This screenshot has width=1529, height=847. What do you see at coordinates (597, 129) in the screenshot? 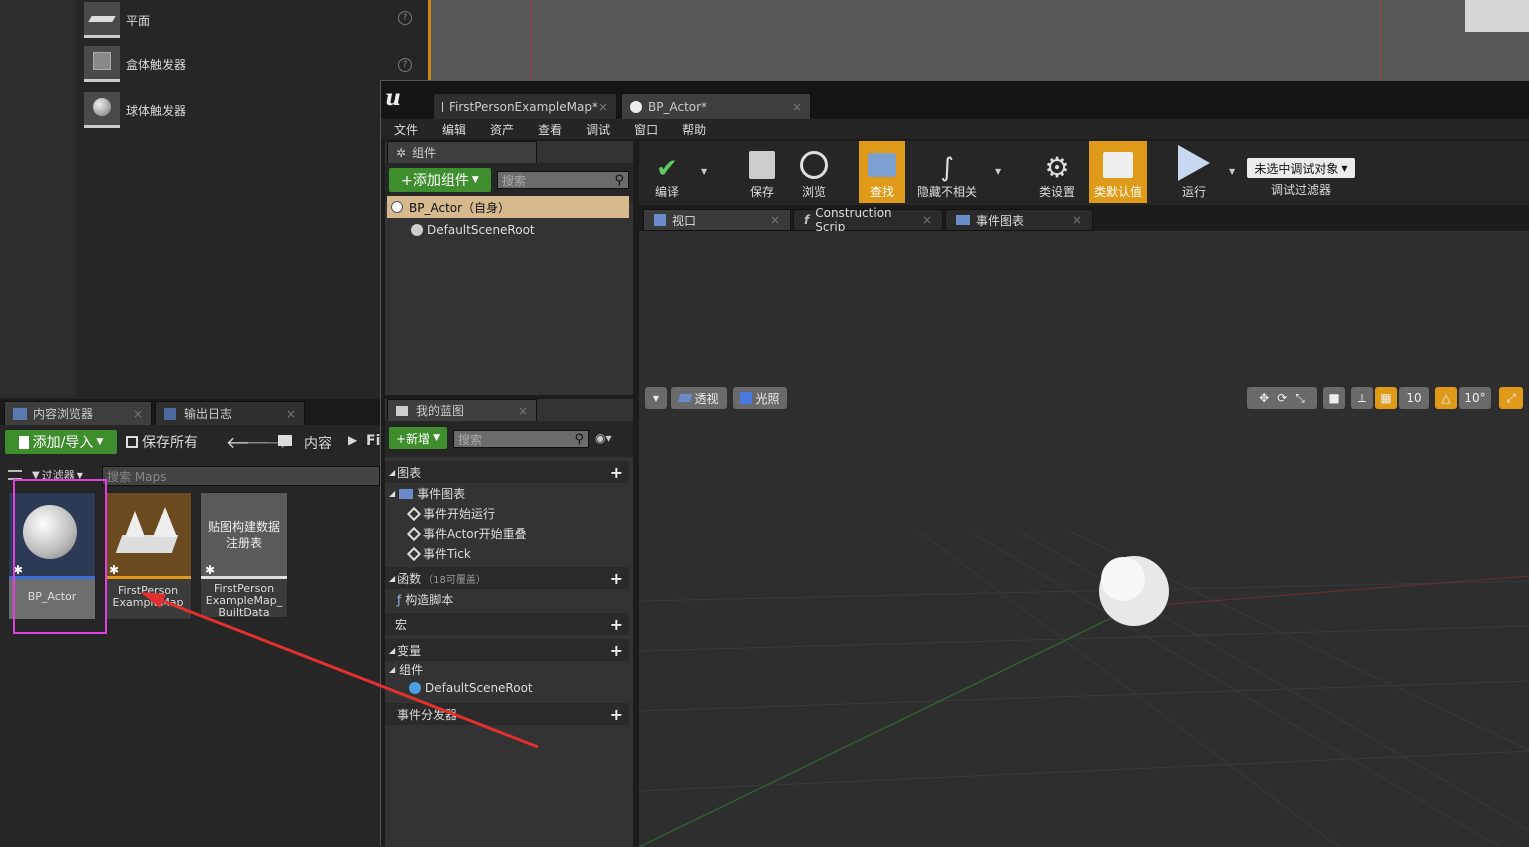
I see `menu-debug: 调试` at bounding box center [597, 129].